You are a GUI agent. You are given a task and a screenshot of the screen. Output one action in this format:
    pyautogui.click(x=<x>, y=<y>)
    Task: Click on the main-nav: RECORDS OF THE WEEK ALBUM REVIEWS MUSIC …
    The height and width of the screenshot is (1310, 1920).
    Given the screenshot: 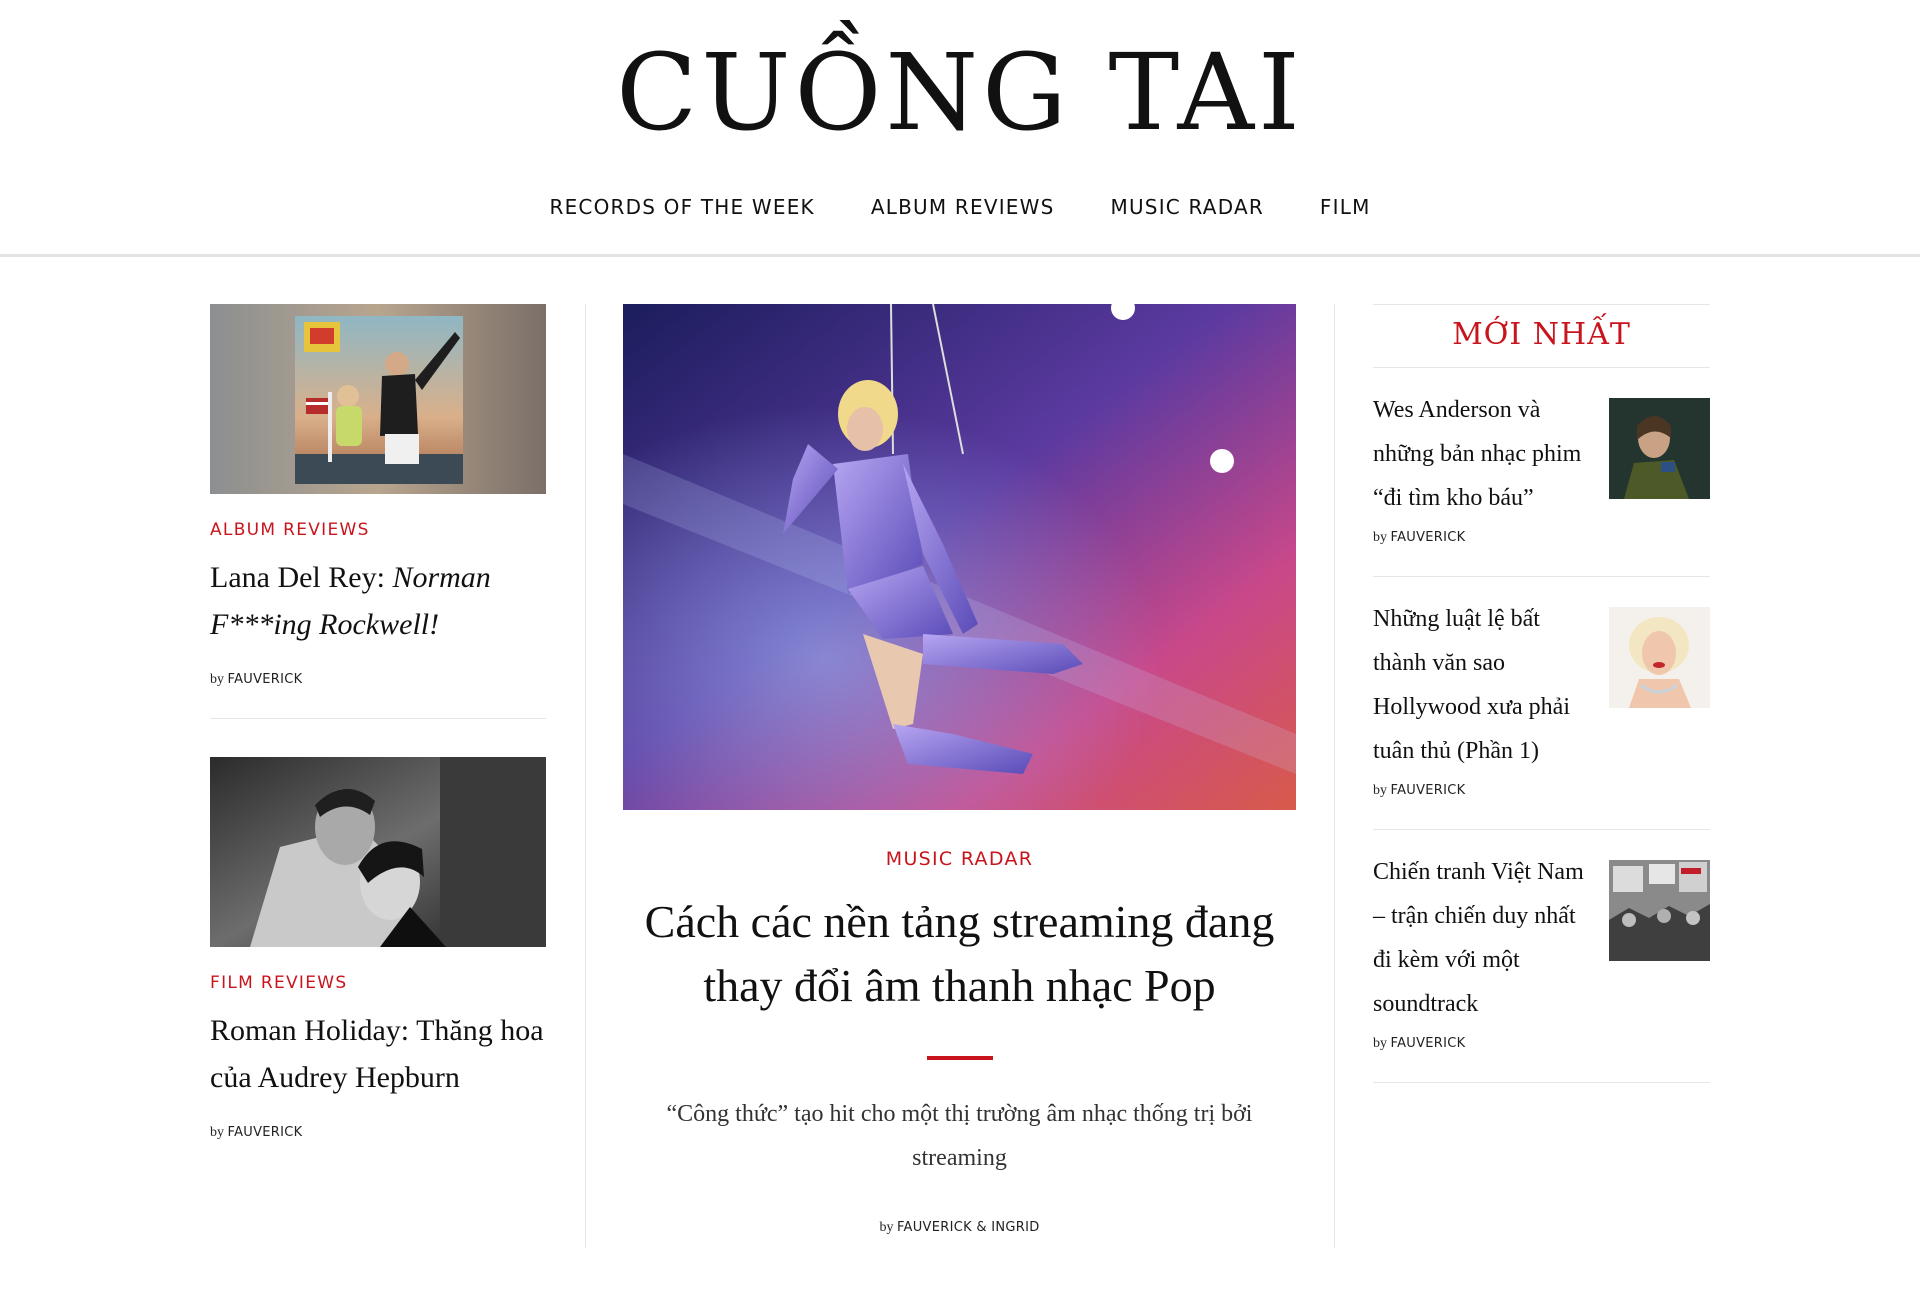 What is the action you would take?
    pyautogui.click(x=960, y=207)
    